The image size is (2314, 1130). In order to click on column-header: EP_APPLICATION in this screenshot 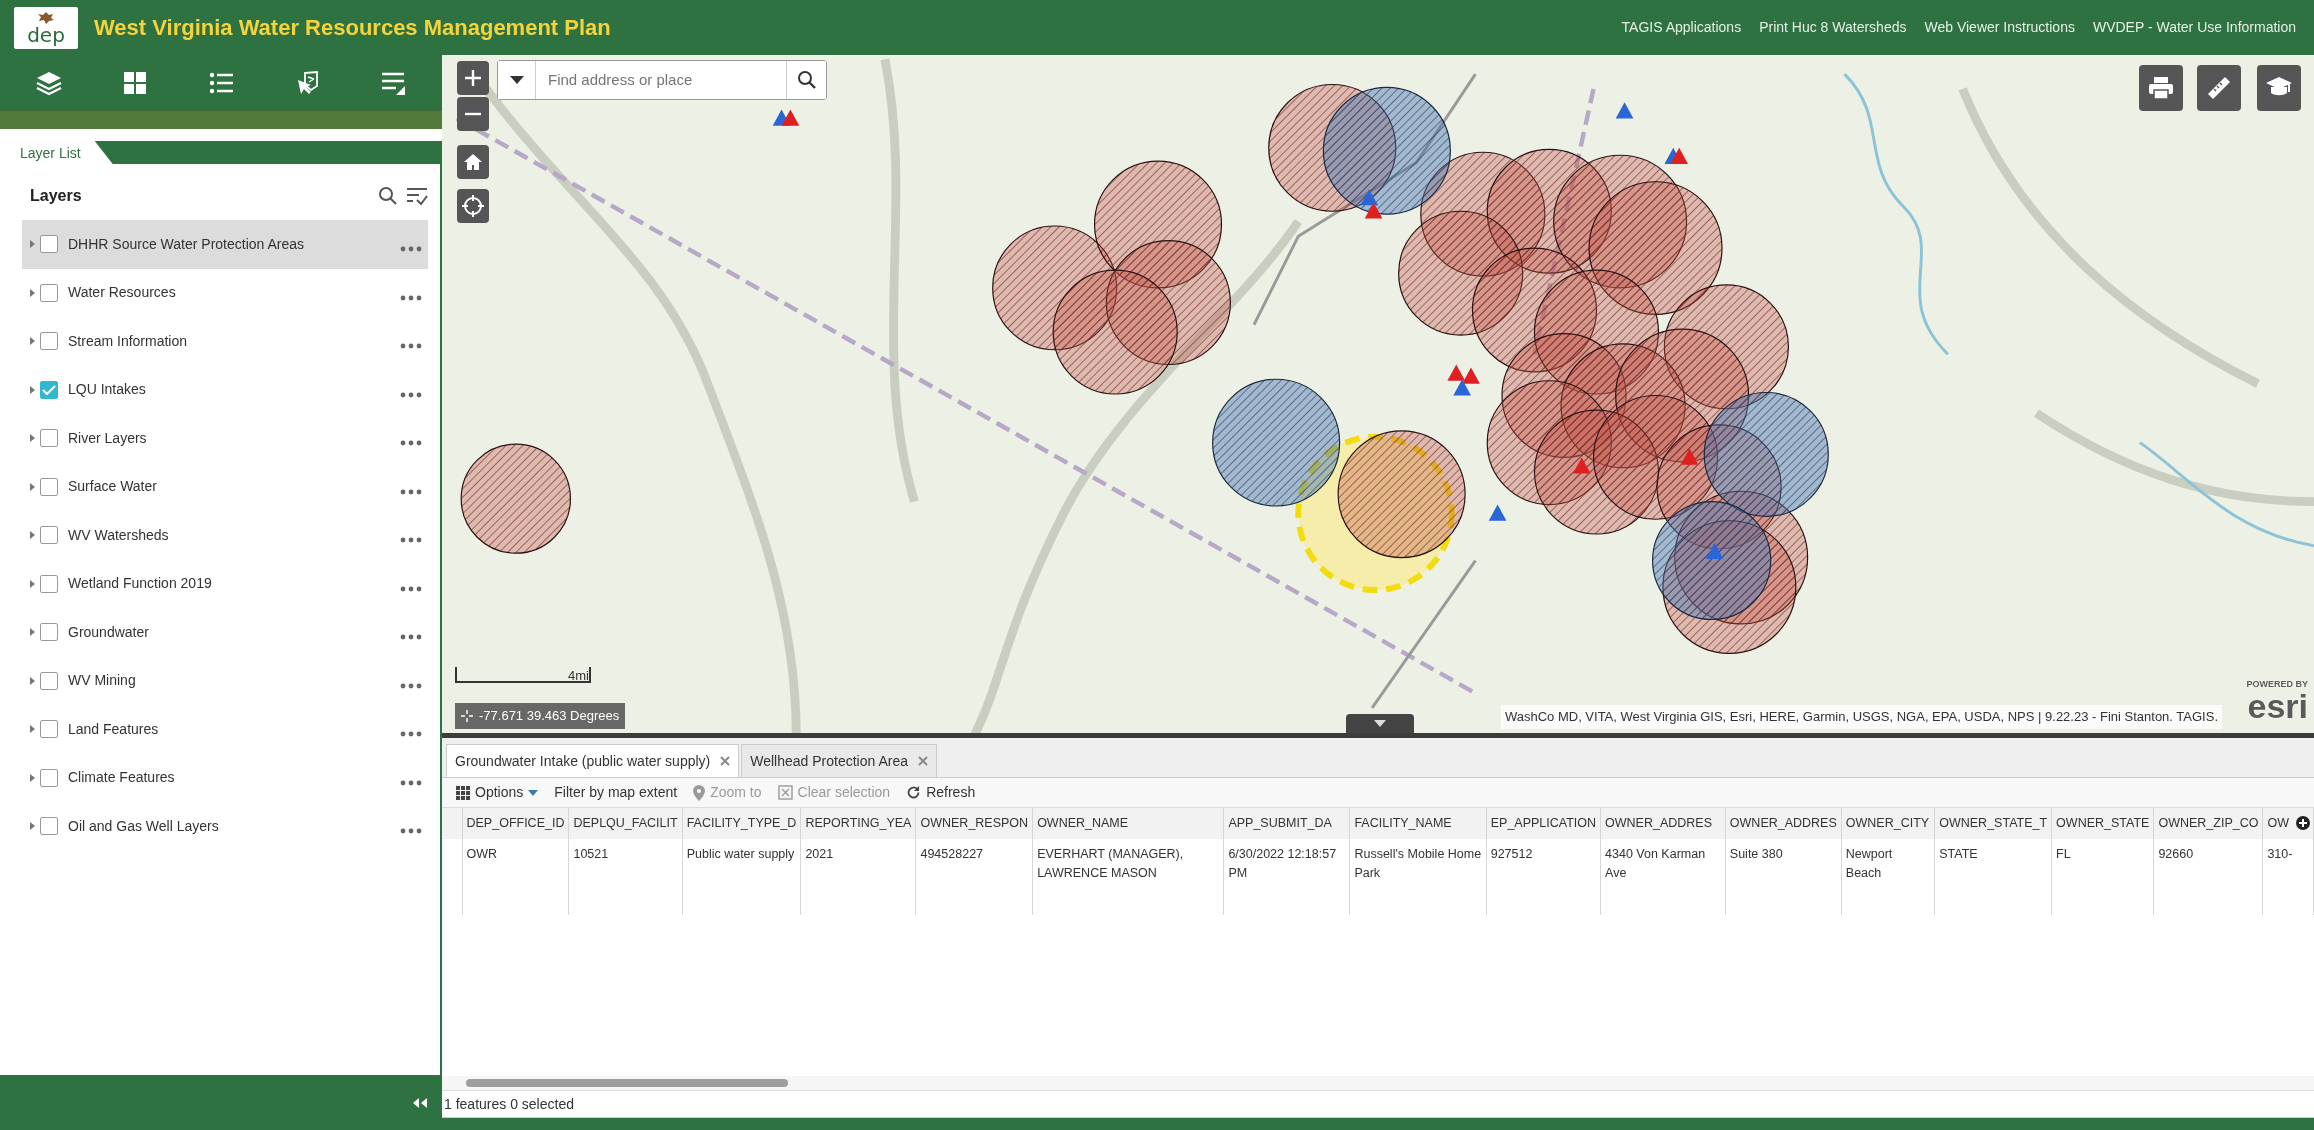, I will do `click(1543, 823)`.